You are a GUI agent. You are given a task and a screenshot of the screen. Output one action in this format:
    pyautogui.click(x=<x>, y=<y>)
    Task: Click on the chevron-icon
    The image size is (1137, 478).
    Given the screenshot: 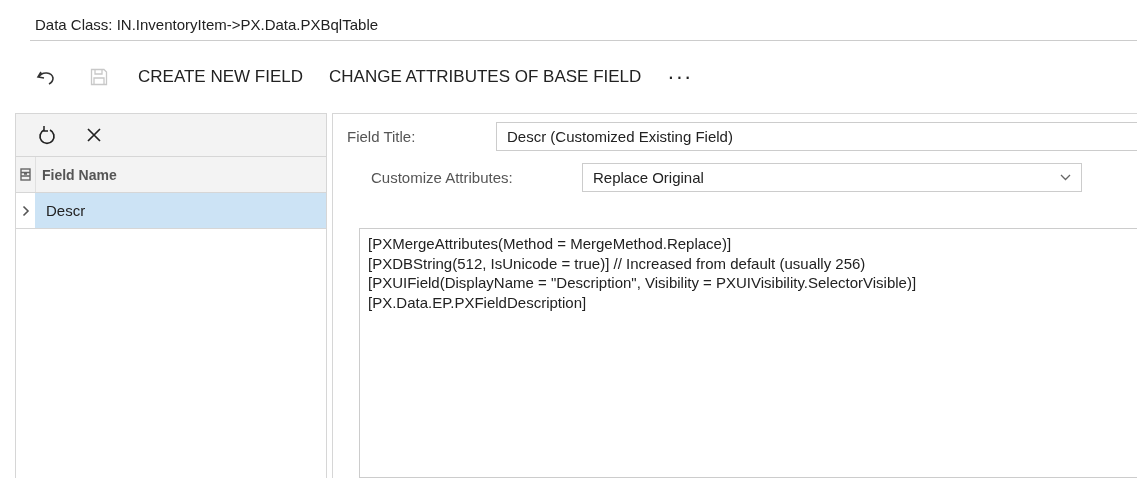 What is the action you would take?
    pyautogui.click(x=25, y=210)
    